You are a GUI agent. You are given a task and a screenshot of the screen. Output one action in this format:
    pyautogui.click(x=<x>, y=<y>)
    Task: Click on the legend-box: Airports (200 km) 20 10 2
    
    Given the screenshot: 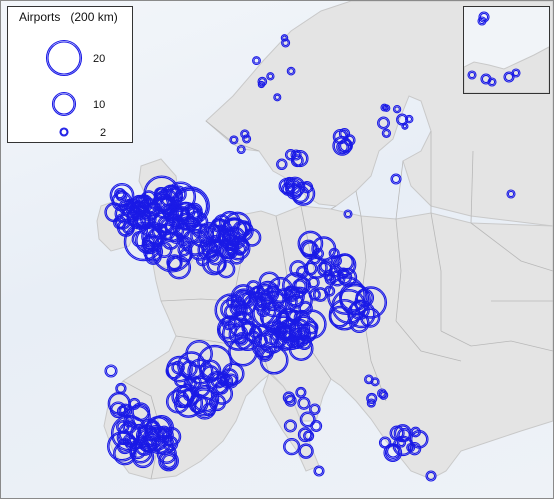 What is the action you would take?
    pyautogui.click(x=70, y=74)
    